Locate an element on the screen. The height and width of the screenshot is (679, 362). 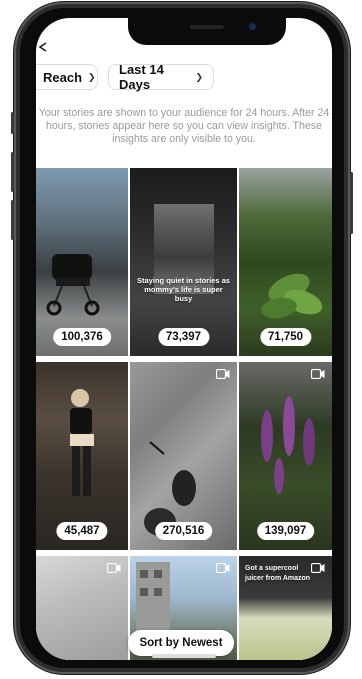
reach-count: 100,376 is located at coordinates (82, 337).